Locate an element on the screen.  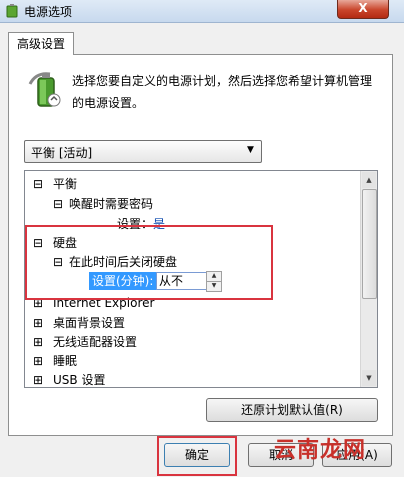
close-button: X is located at coordinates (363, 9).